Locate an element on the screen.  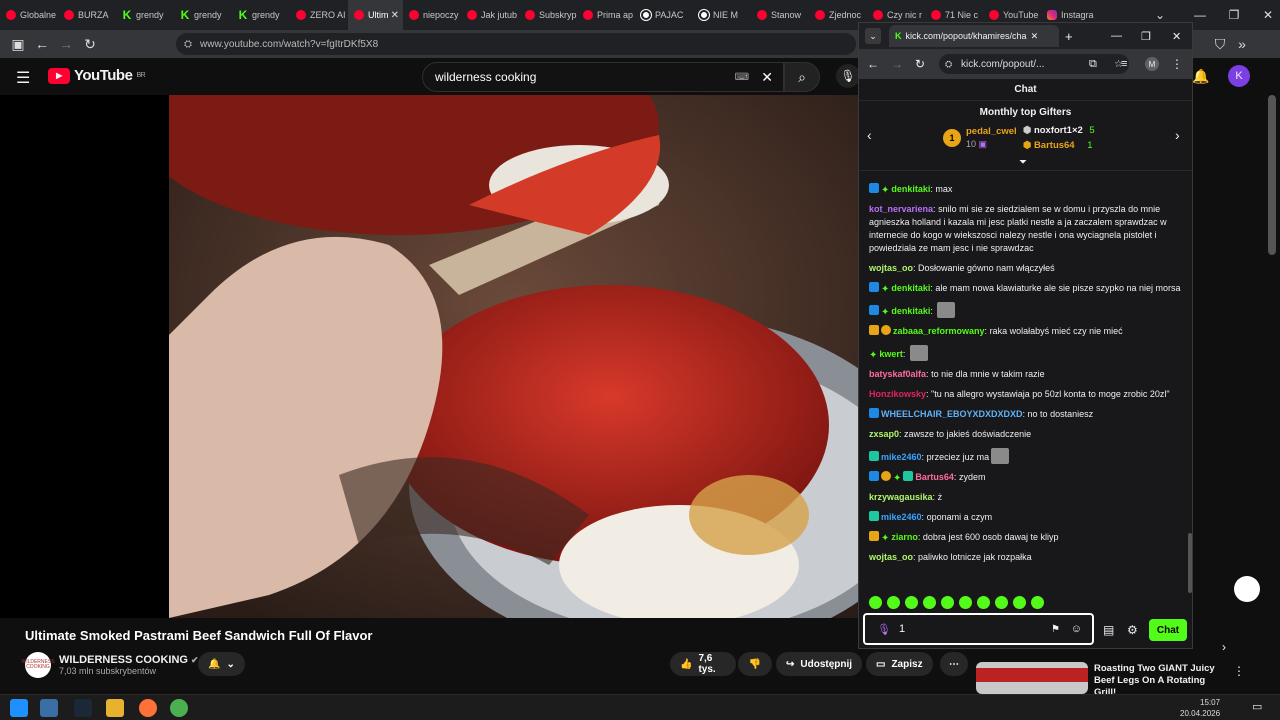
search-input: wilderness cooking ⌨ ✕ is located at coordinates (603, 77).